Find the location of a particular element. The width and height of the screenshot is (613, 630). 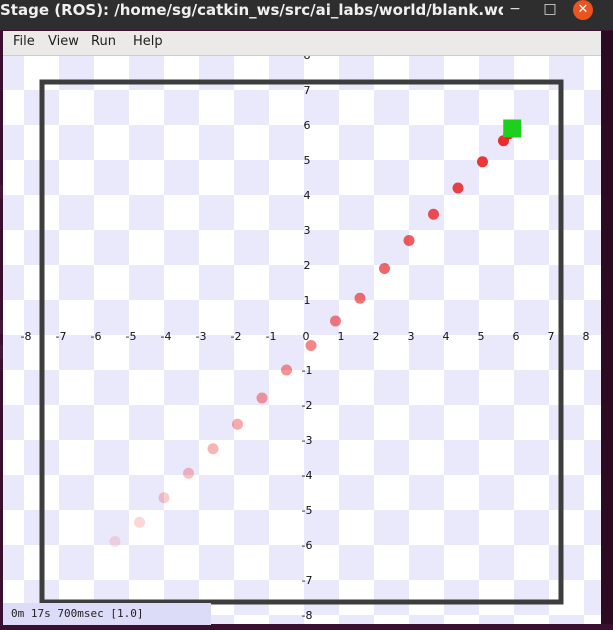

x-tick-label: 6 is located at coordinates (516, 336).